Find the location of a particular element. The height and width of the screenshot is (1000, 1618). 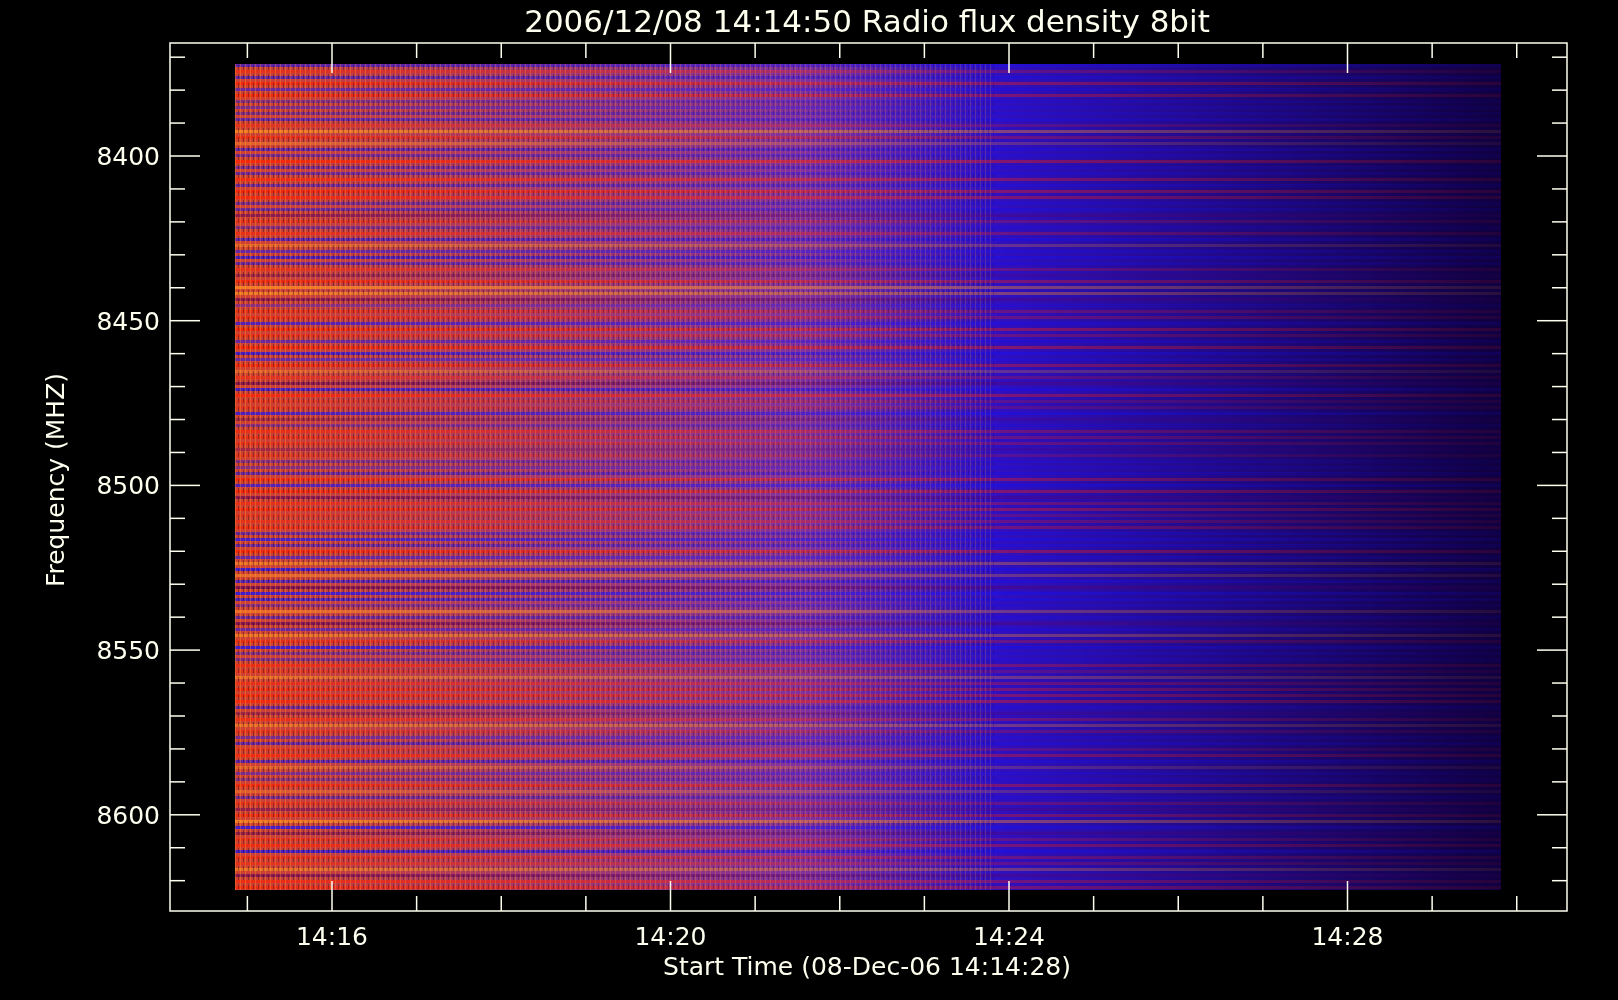

x-tick-label: 14:20 is located at coordinates (670, 936).